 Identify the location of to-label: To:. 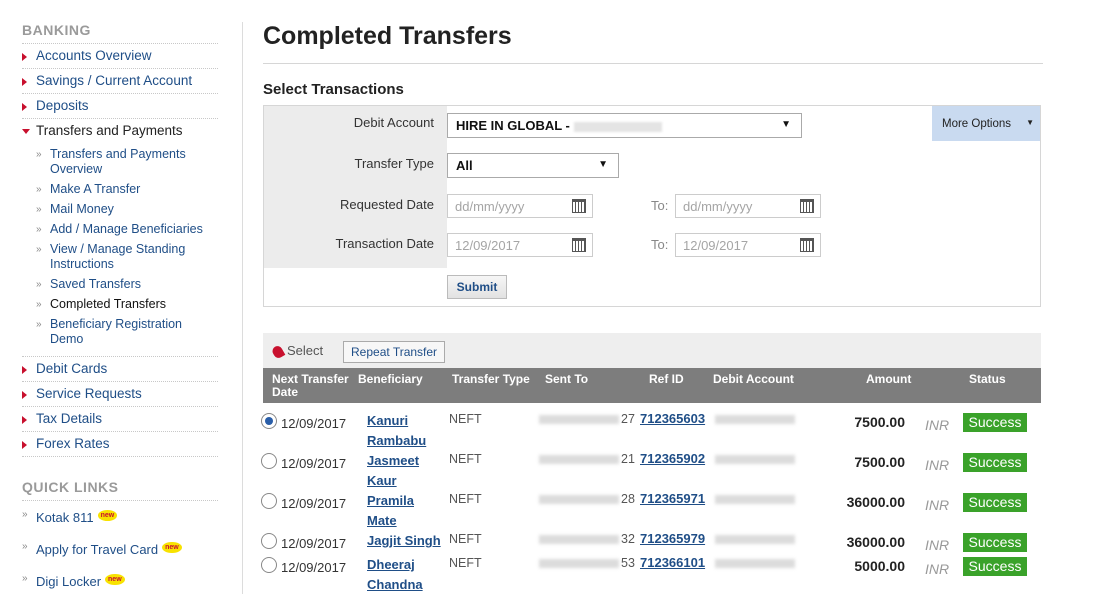
(660, 244).